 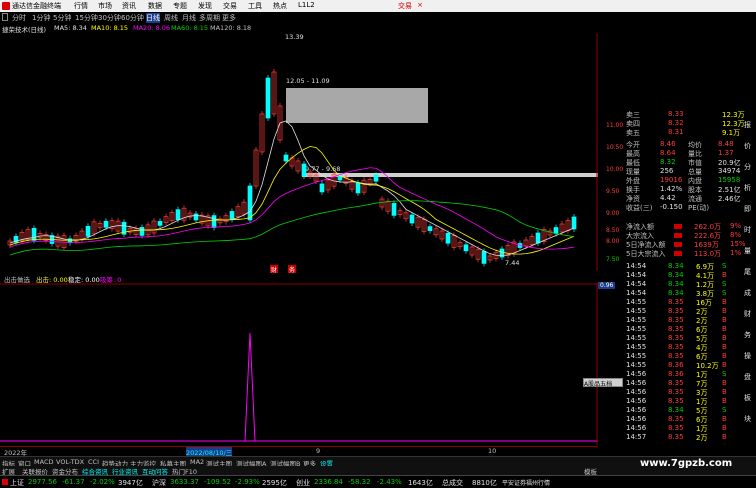 What do you see at coordinates (747, 419) in the screenshot?
I see `right-strip-tab: 块` at bounding box center [747, 419].